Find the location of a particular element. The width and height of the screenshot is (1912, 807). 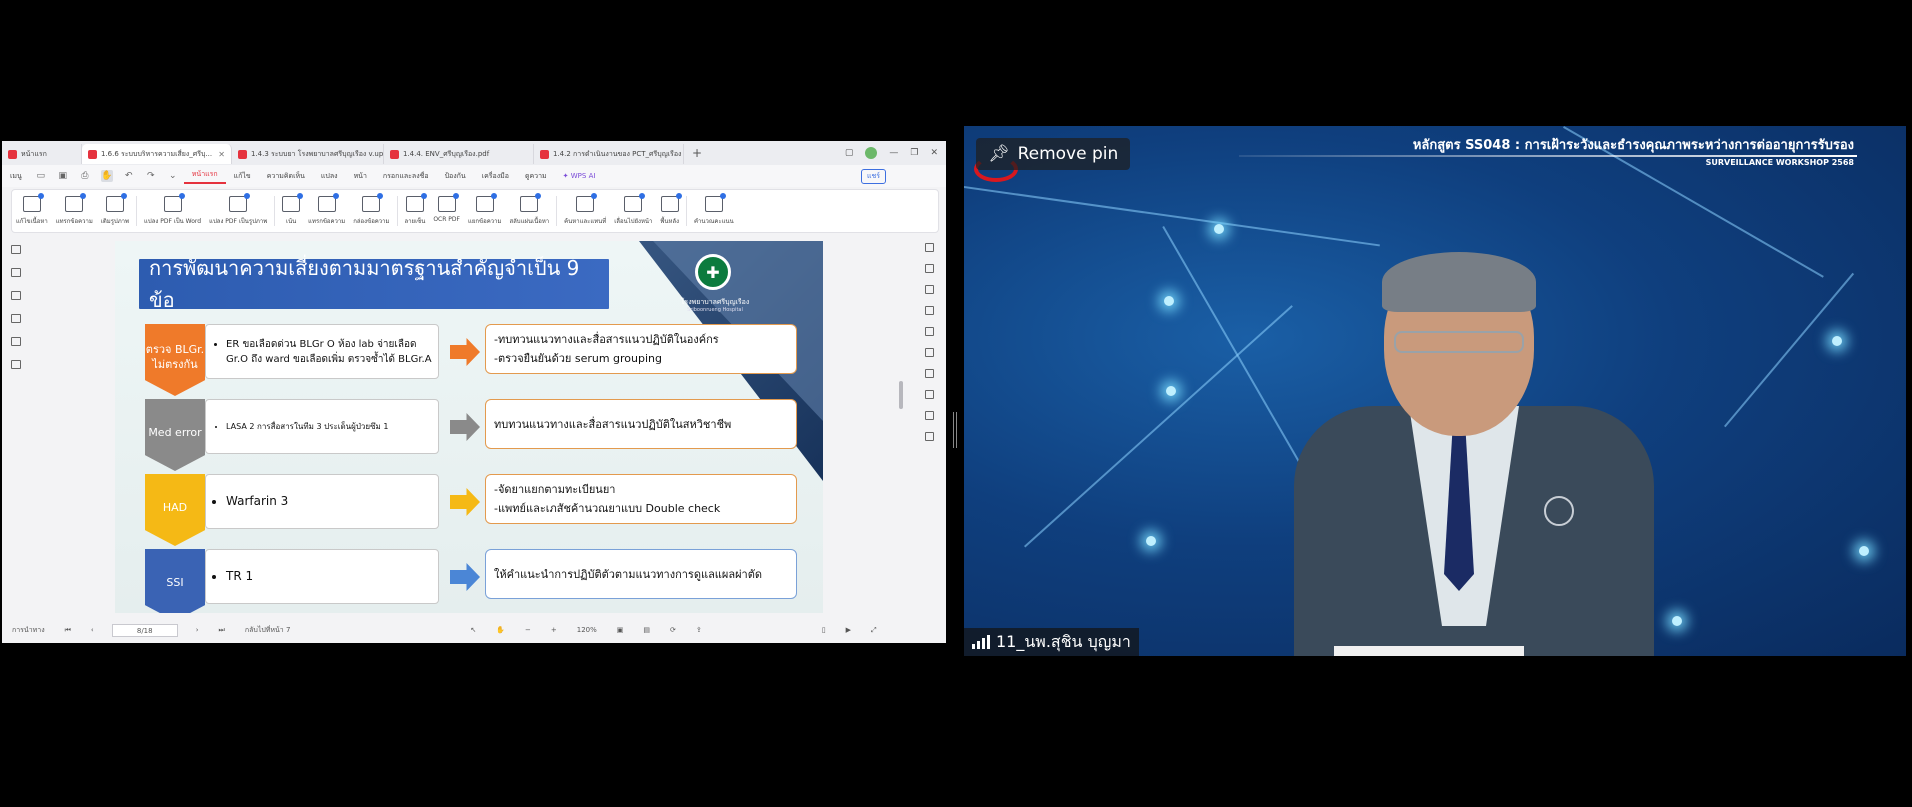

select-tool-icon: ↖ is located at coordinates (473, 630).